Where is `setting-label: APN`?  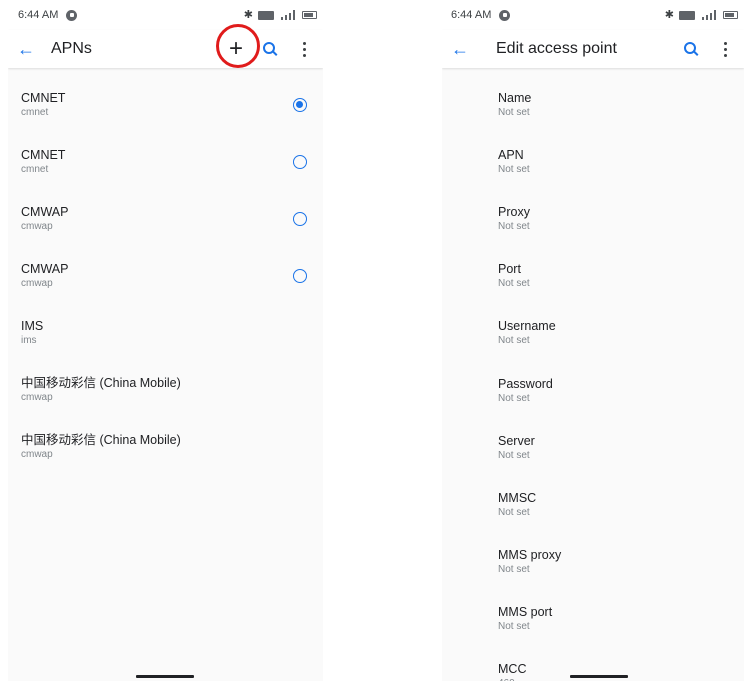 setting-label: APN is located at coordinates (511, 154).